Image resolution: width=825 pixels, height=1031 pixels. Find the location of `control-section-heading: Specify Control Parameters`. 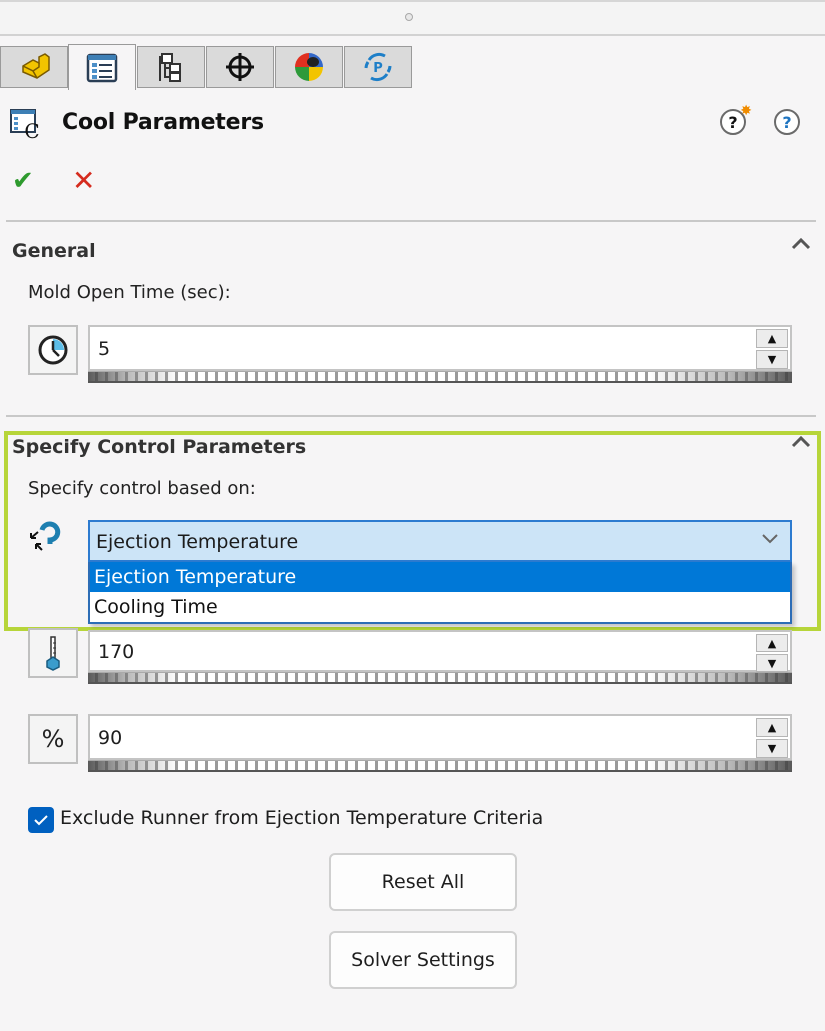

control-section-heading: Specify Control Parameters is located at coordinates (159, 447).